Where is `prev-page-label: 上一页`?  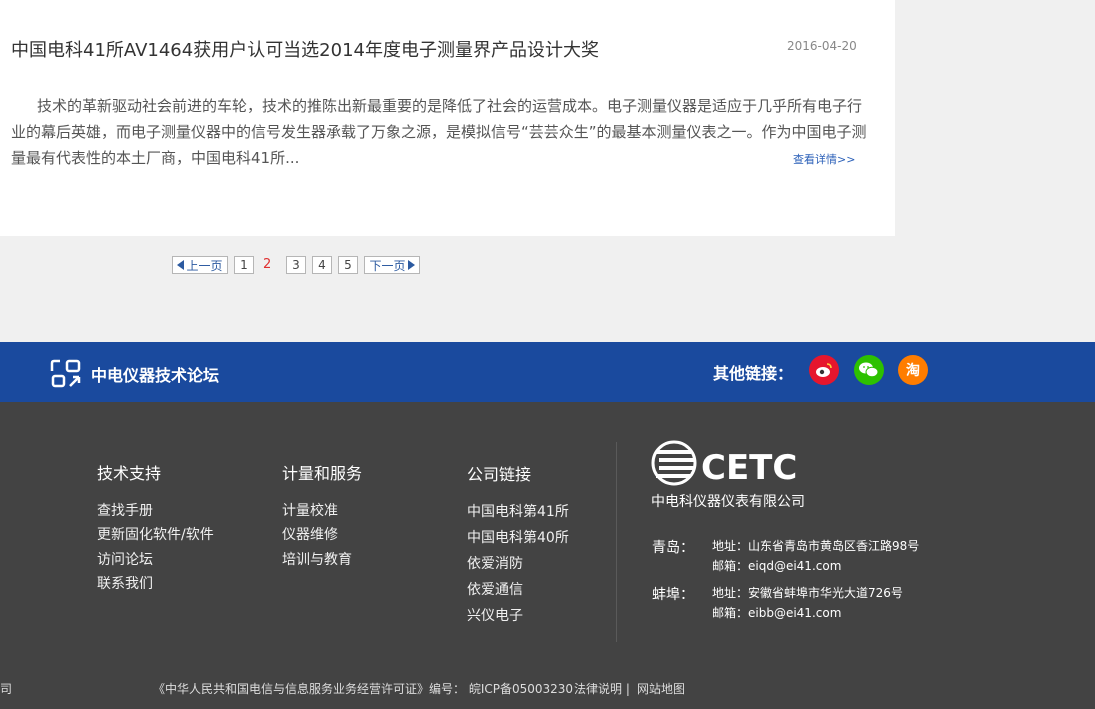
prev-page-label: 上一页 is located at coordinates (204, 265).